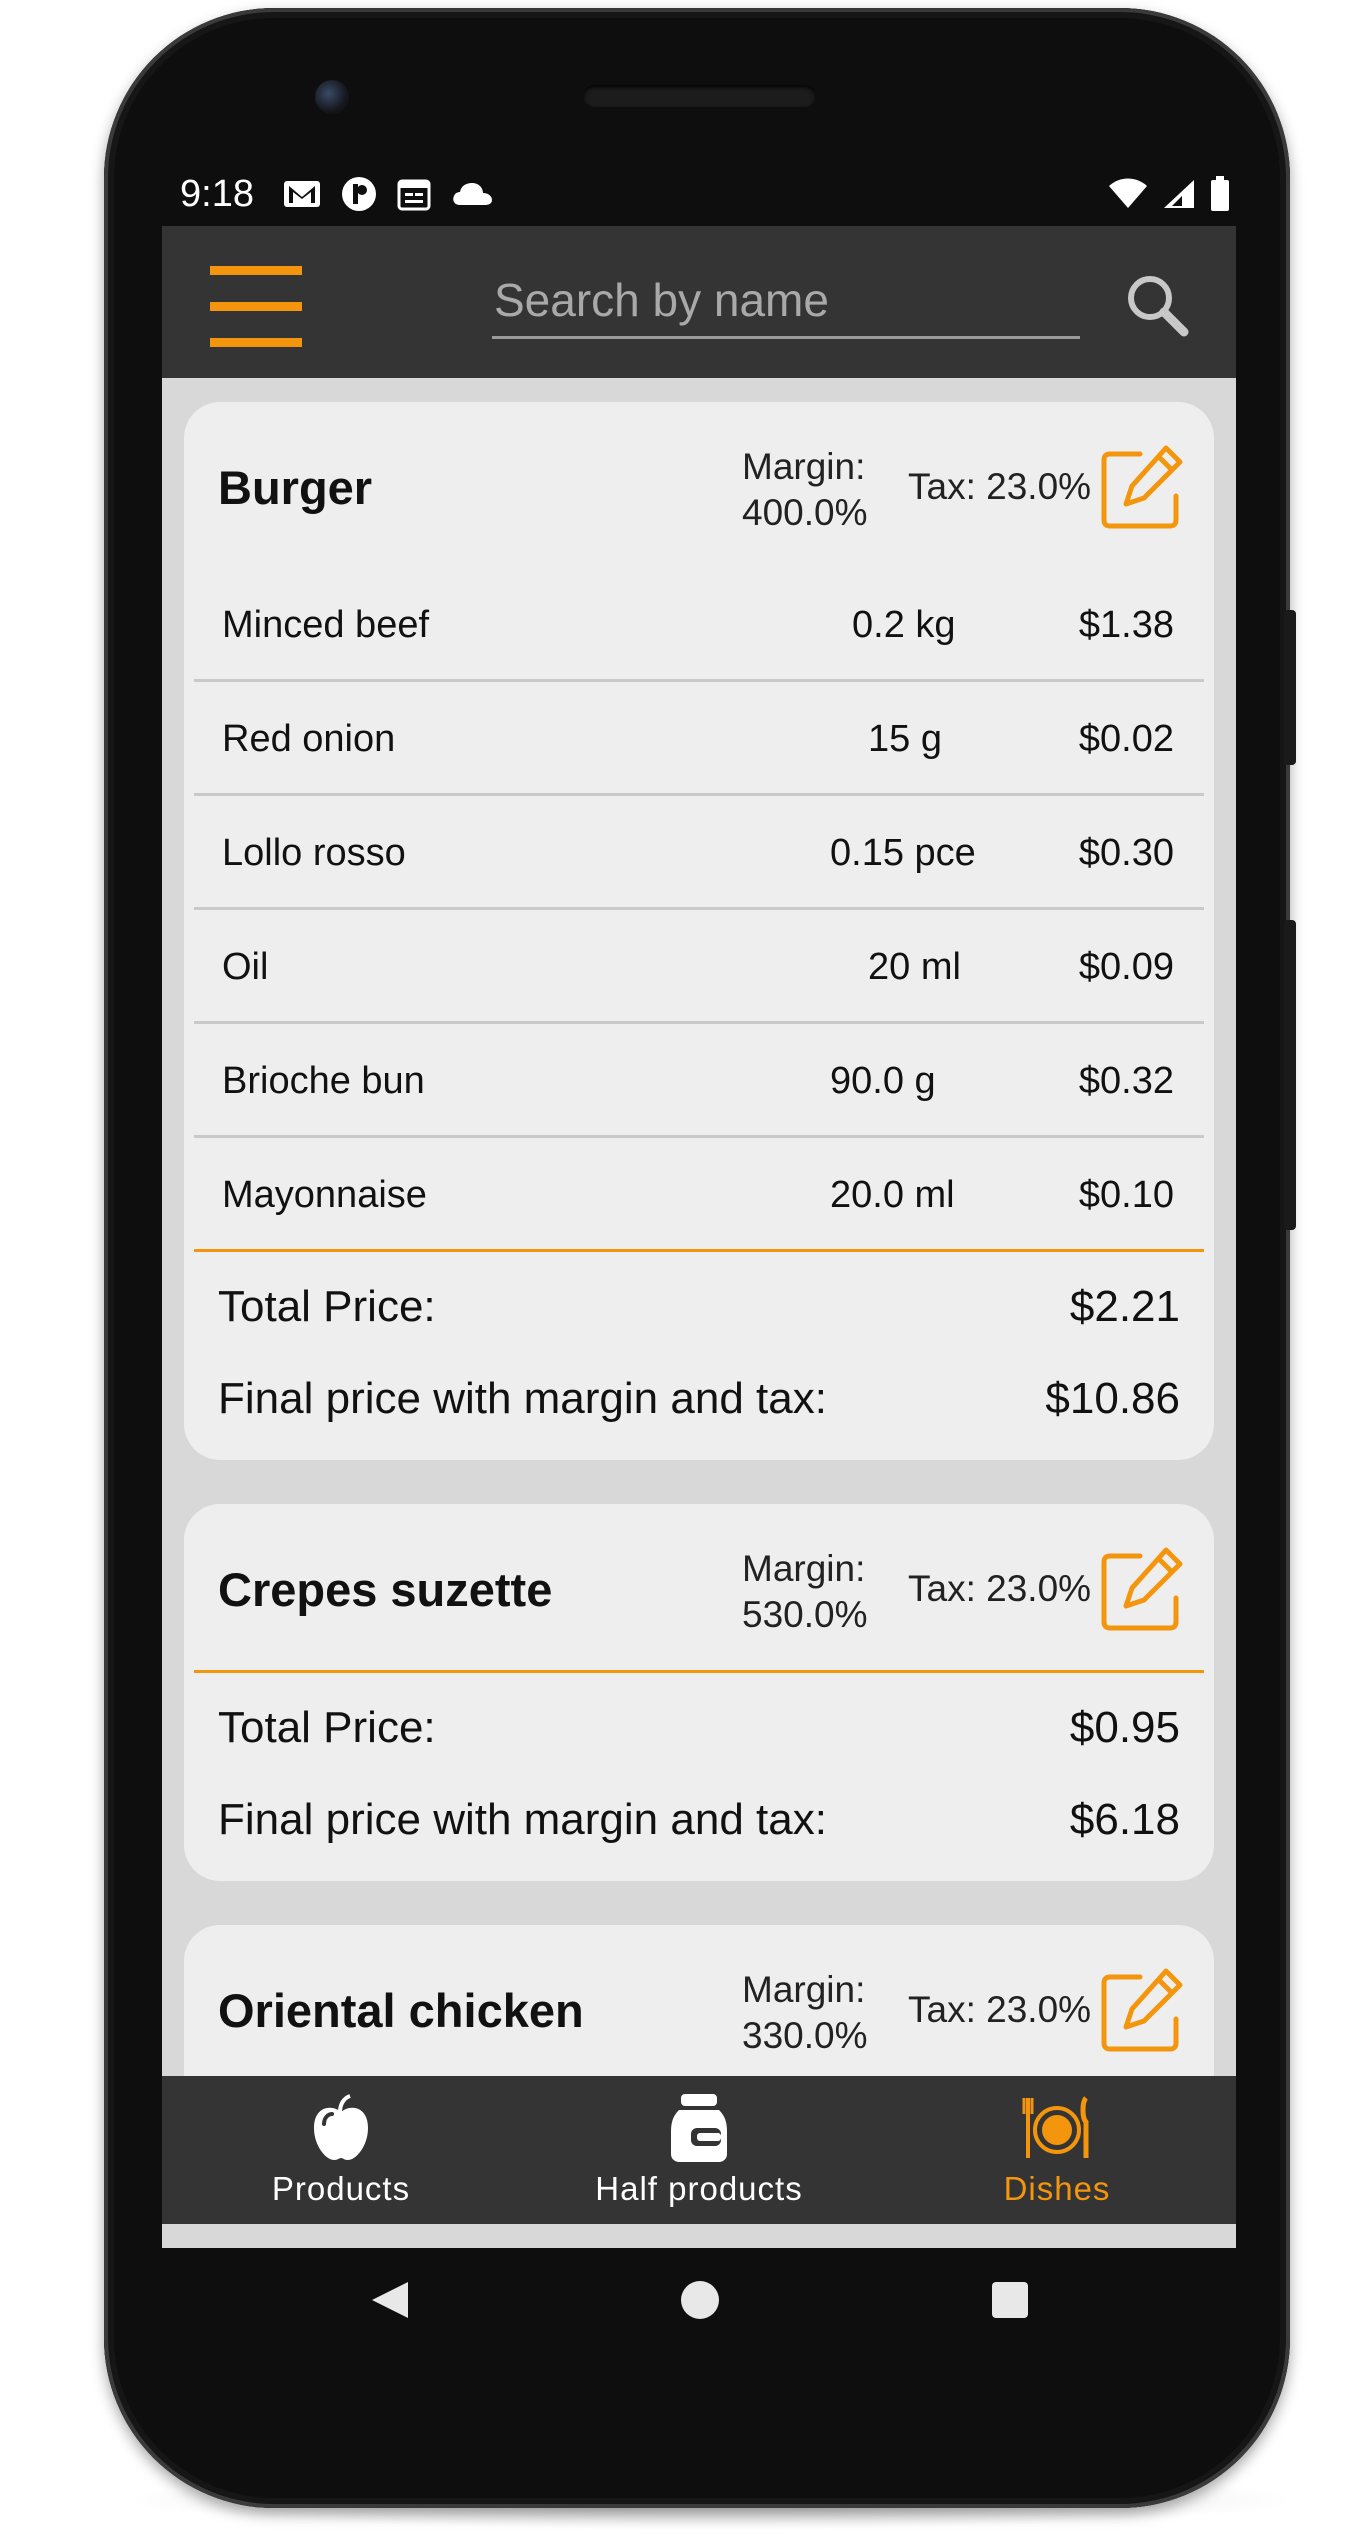  I want to click on bottom-navigation: Products Half products Dishes, so click(699, 2150).